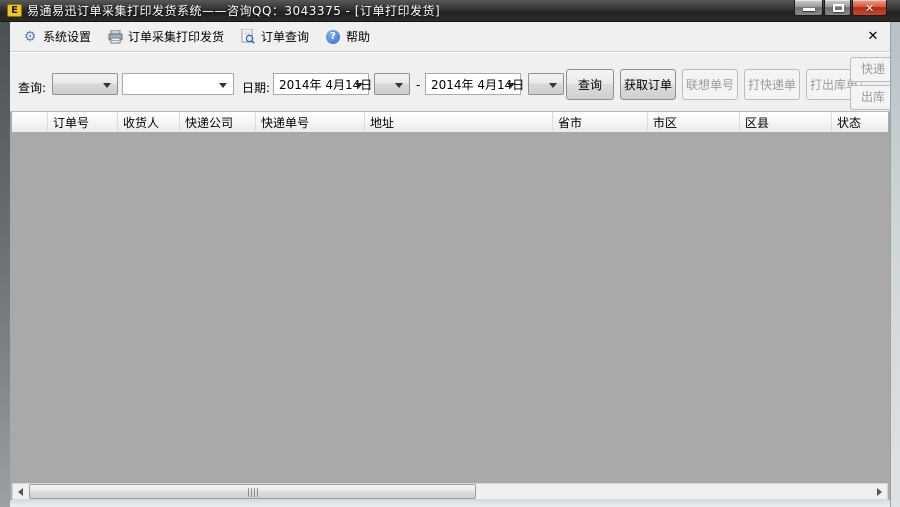 Image resolution: width=900 pixels, height=507 pixels. Describe the element at coordinates (333, 36) in the screenshot. I see `help-icon: ?` at that location.